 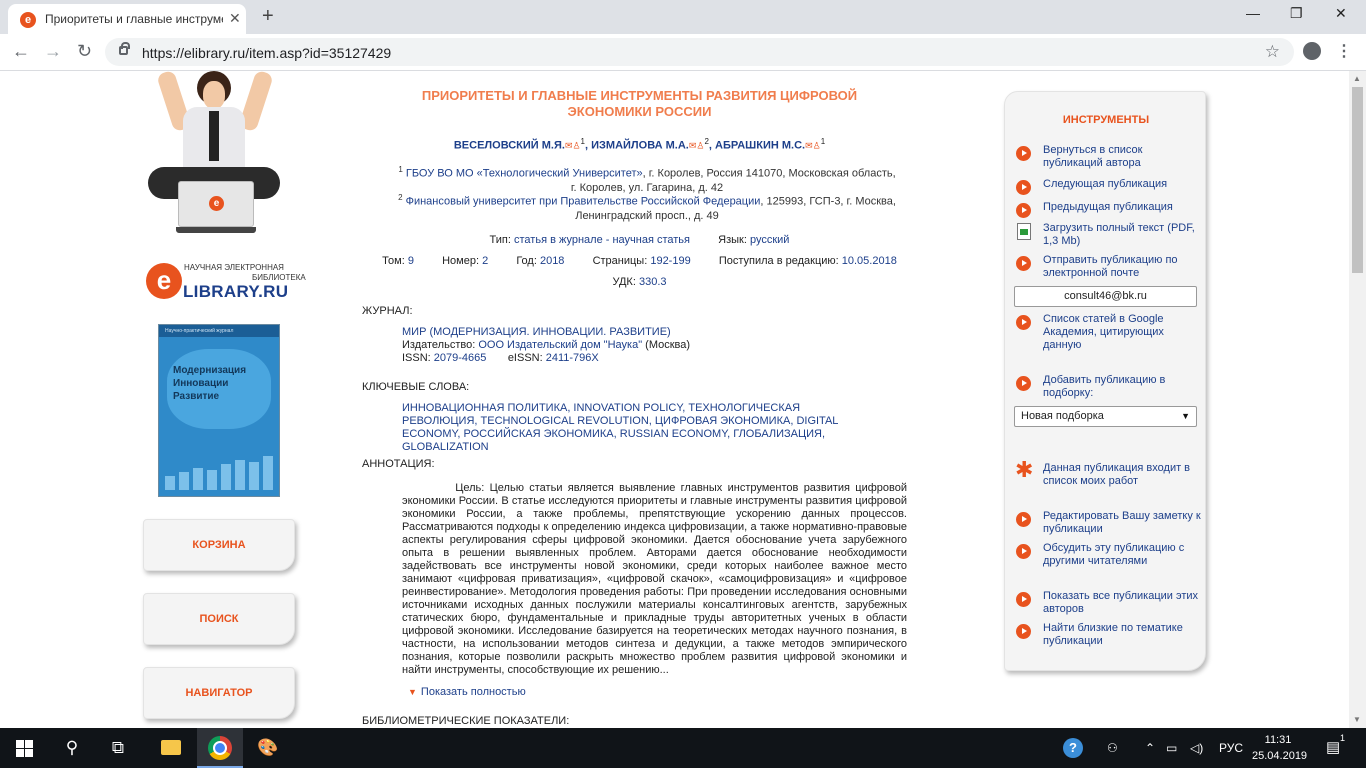 I want to click on pdf-file-icon, so click(x=1024, y=231).